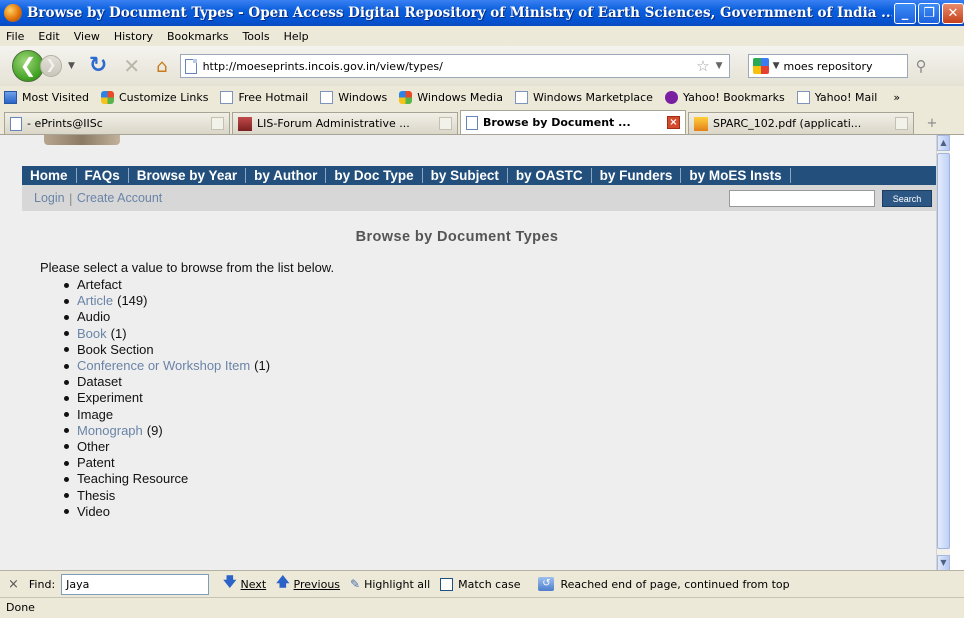  Describe the element at coordinates (131, 66) in the screenshot. I see `stop-icon: ✕` at that location.